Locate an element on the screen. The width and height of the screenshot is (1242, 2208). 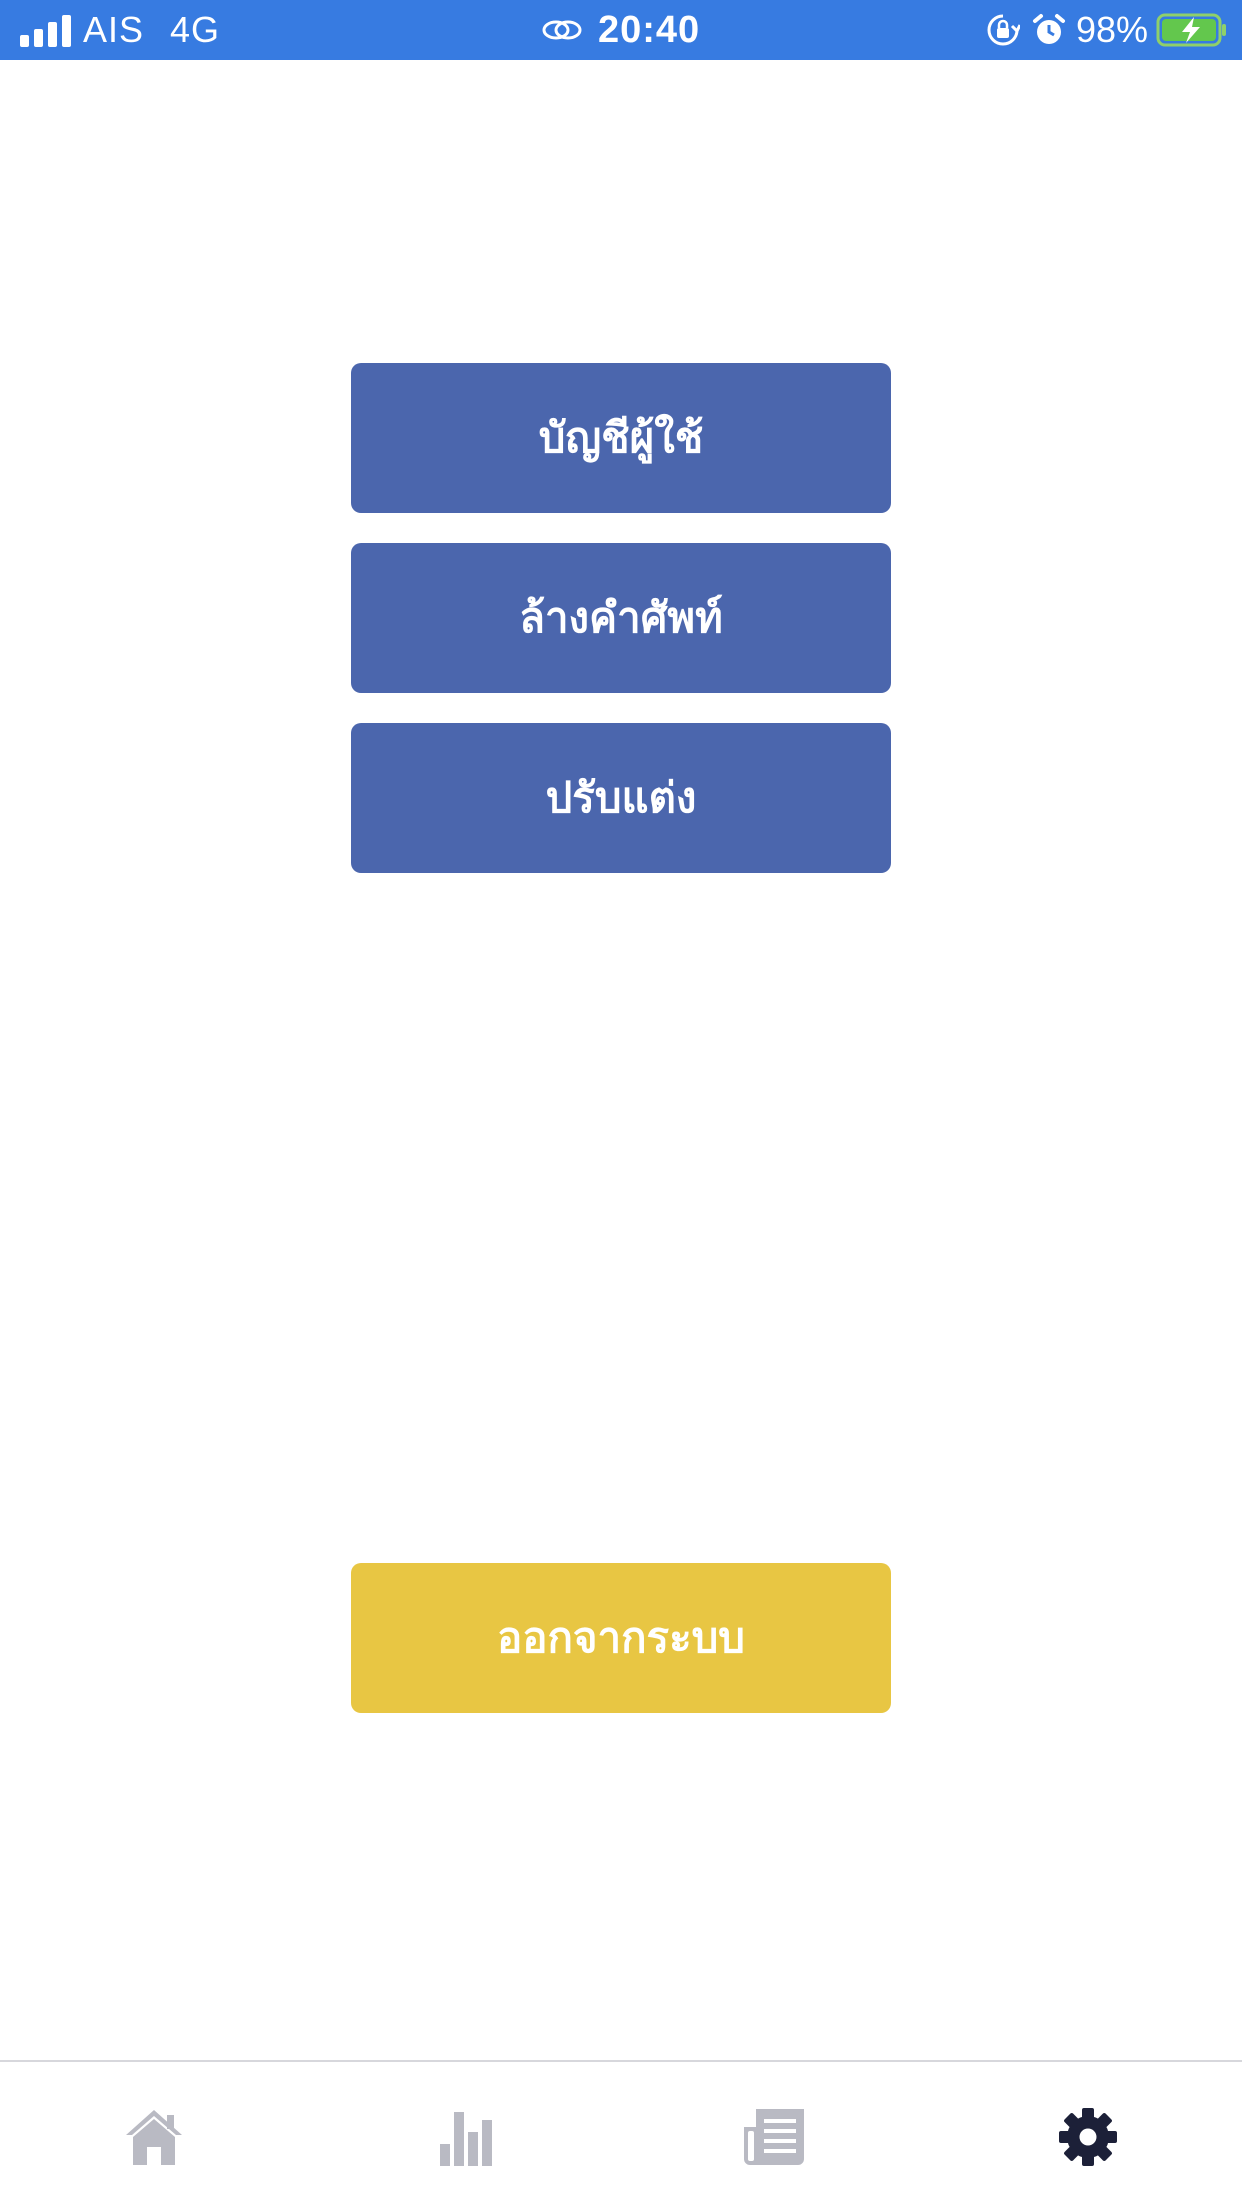
status-center: 20:40 is located at coordinates (620, 30).